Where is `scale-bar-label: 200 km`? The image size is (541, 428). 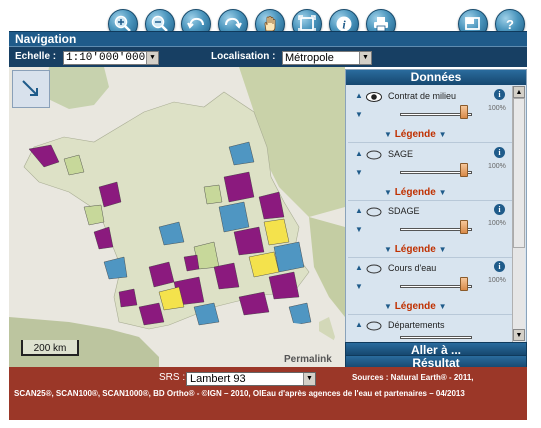 scale-bar-label: 200 km is located at coordinates (50, 348).